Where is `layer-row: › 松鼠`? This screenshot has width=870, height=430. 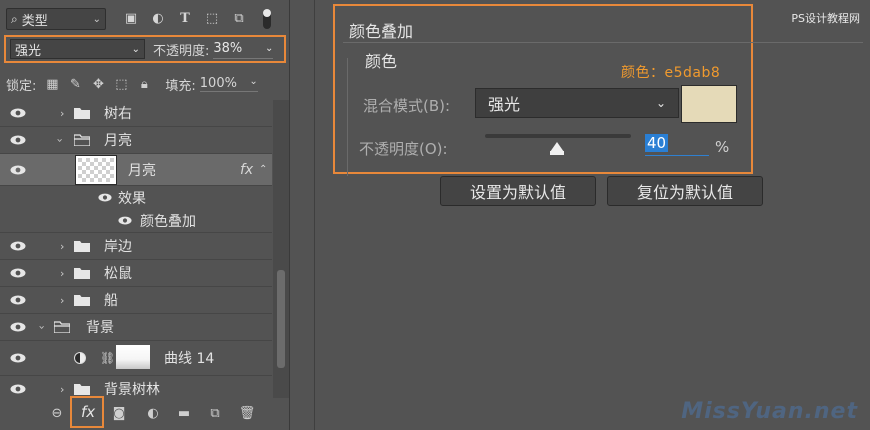 layer-row: › 松鼠 is located at coordinates (136, 273).